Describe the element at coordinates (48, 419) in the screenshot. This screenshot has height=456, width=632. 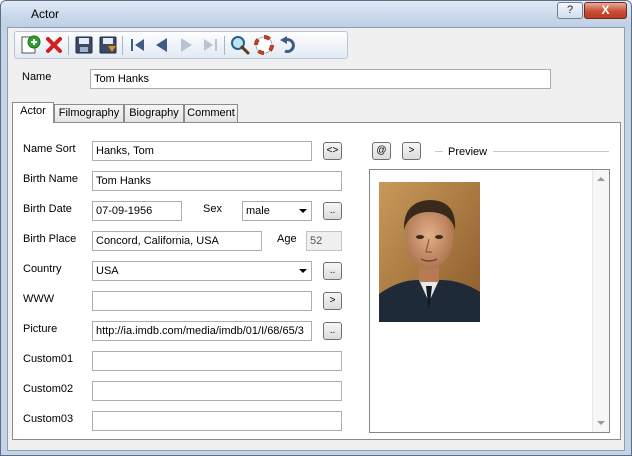
I see `custom03-label: Custom03` at that location.